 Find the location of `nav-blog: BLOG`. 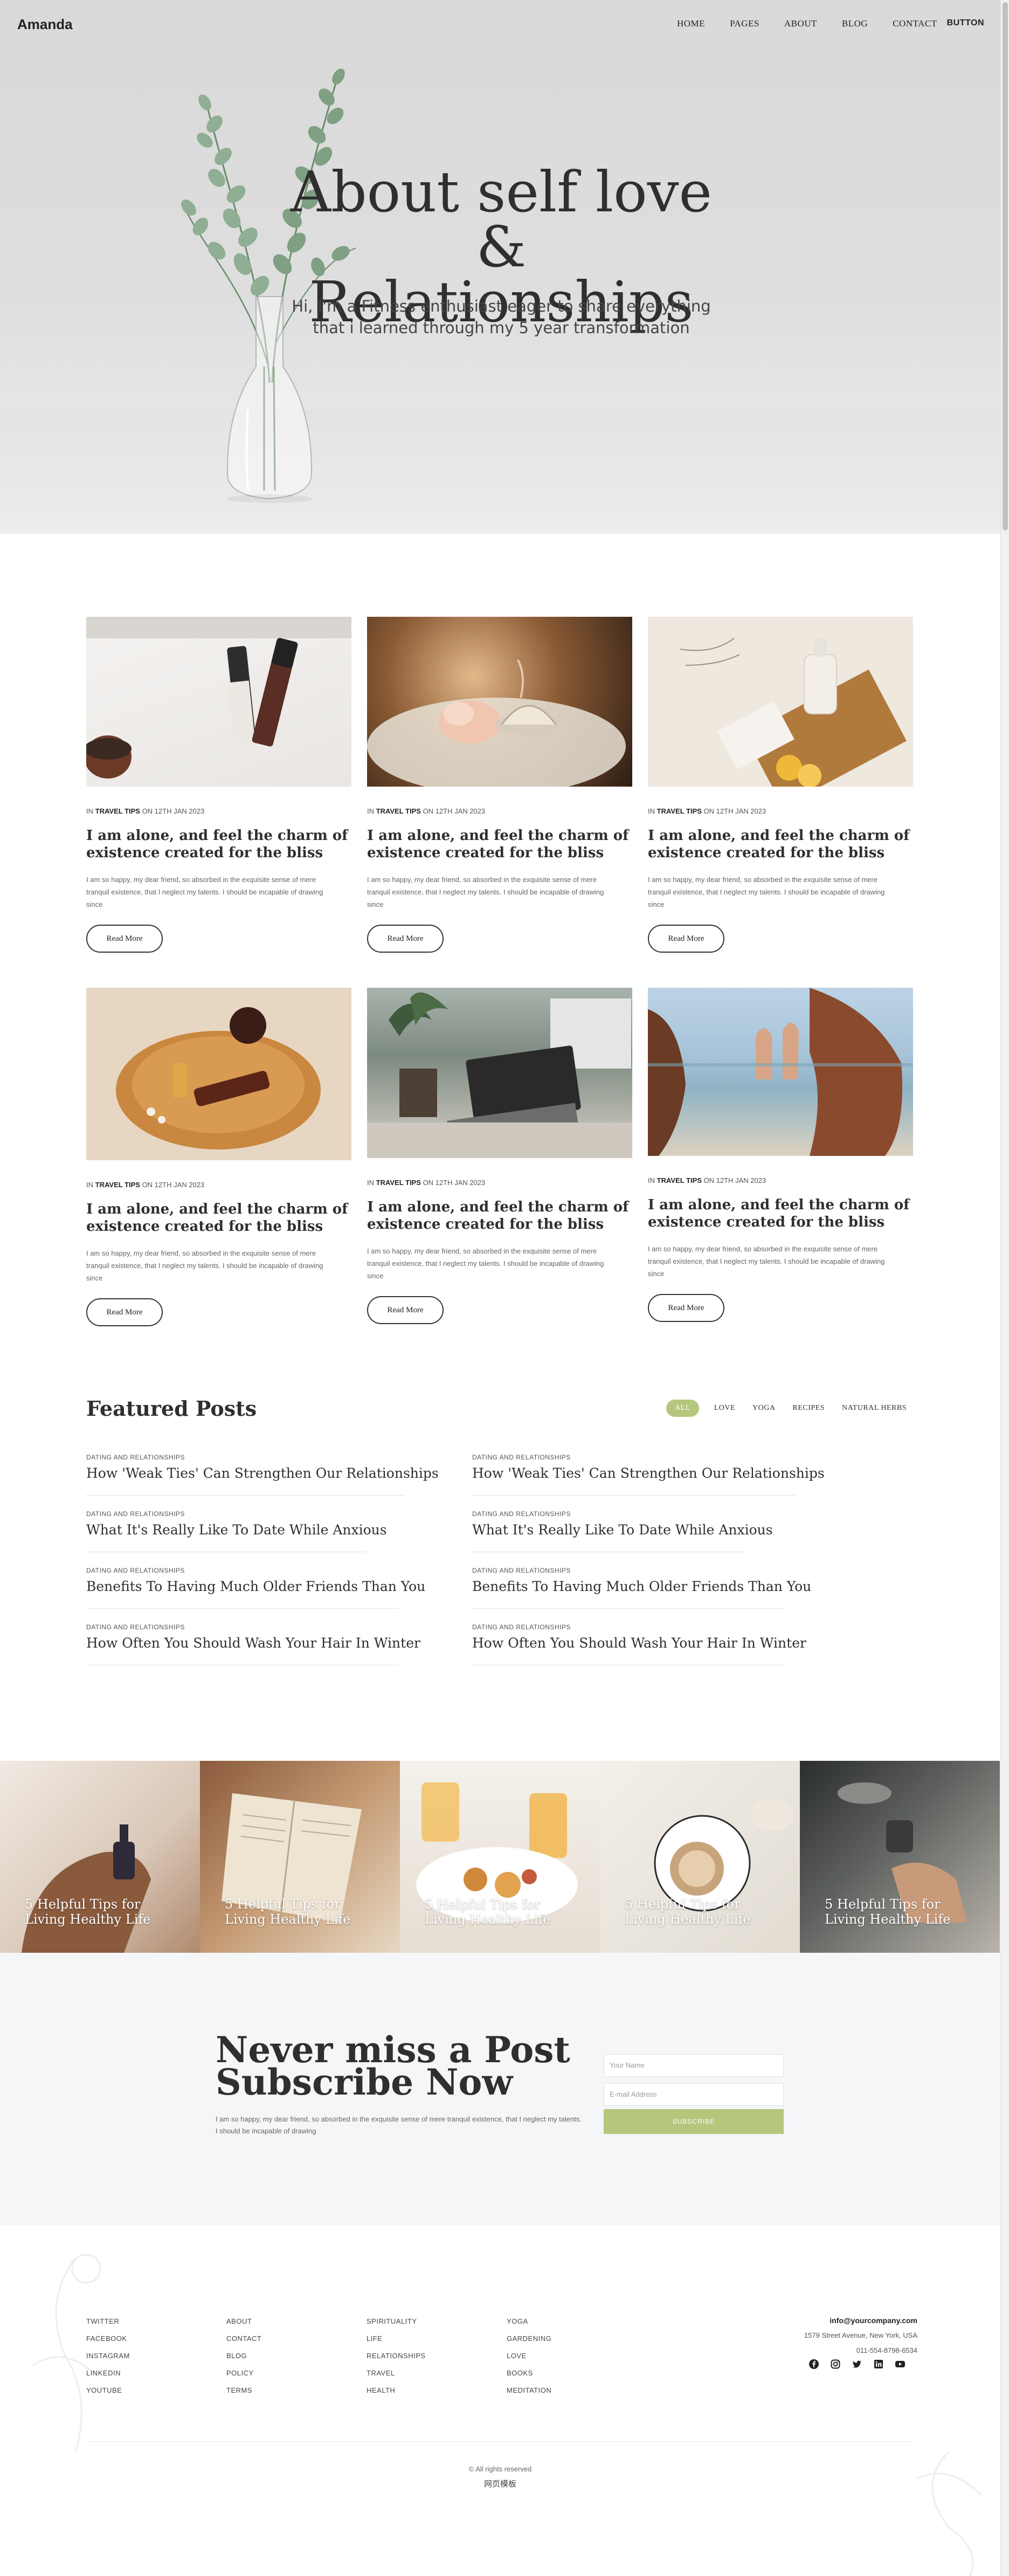

nav-blog: BLOG is located at coordinates (855, 23).